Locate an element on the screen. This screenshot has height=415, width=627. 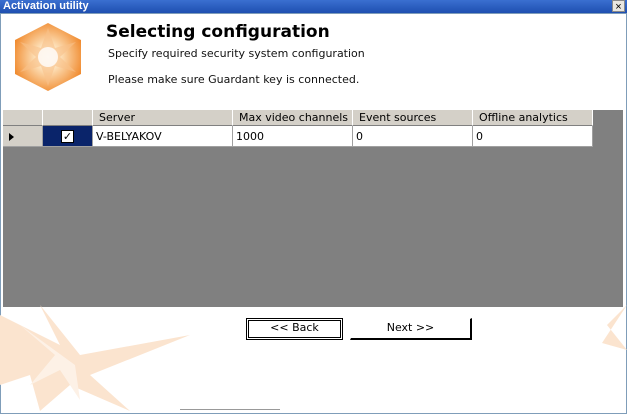
column-header-rowmarker is located at coordinates (23, 118).